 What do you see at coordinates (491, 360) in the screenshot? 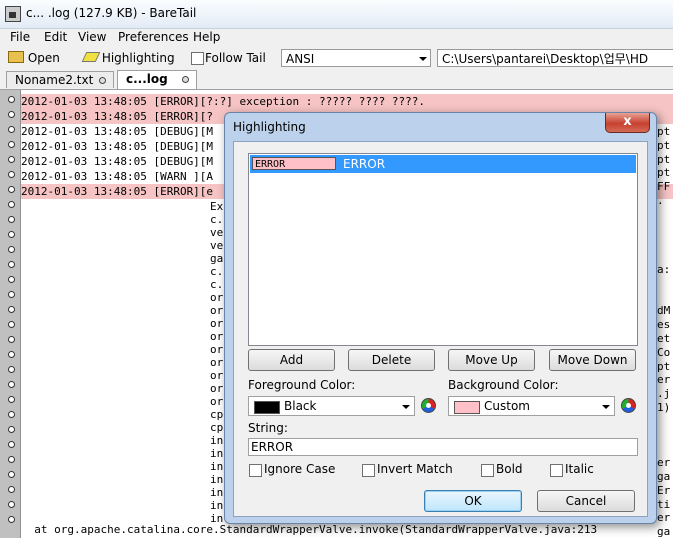
I see `move-up-button: Move Up` at bounding box center [491, 360].